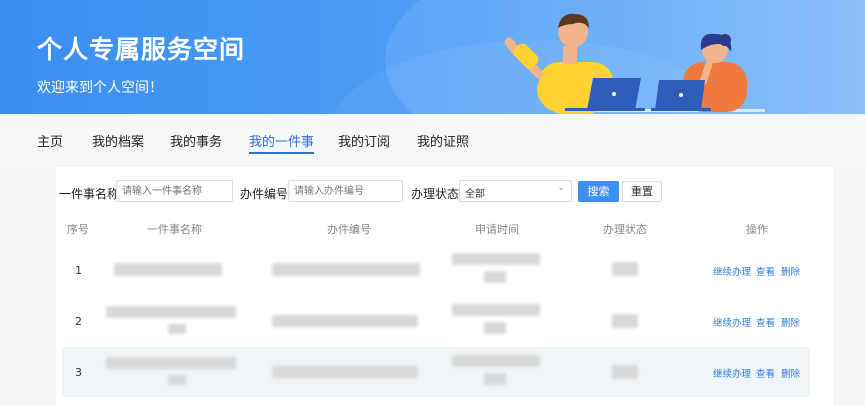 The height and width of the screenshot is (405, 865). Describe the element at coordinates (349, 229) in the screenshot. I see `column-header-code: 办件编号` at that location.